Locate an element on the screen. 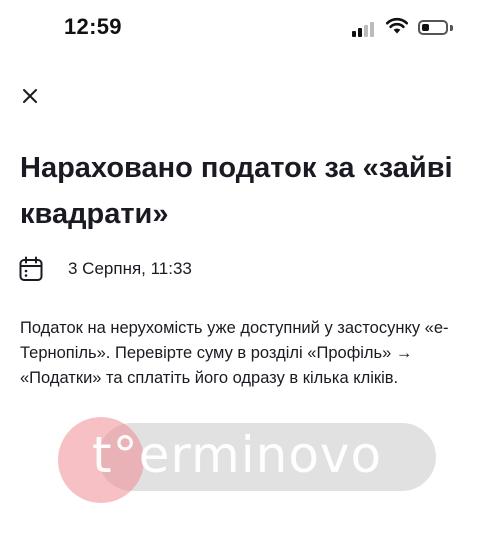  calendar-icon is located at coordinates (31, 268).